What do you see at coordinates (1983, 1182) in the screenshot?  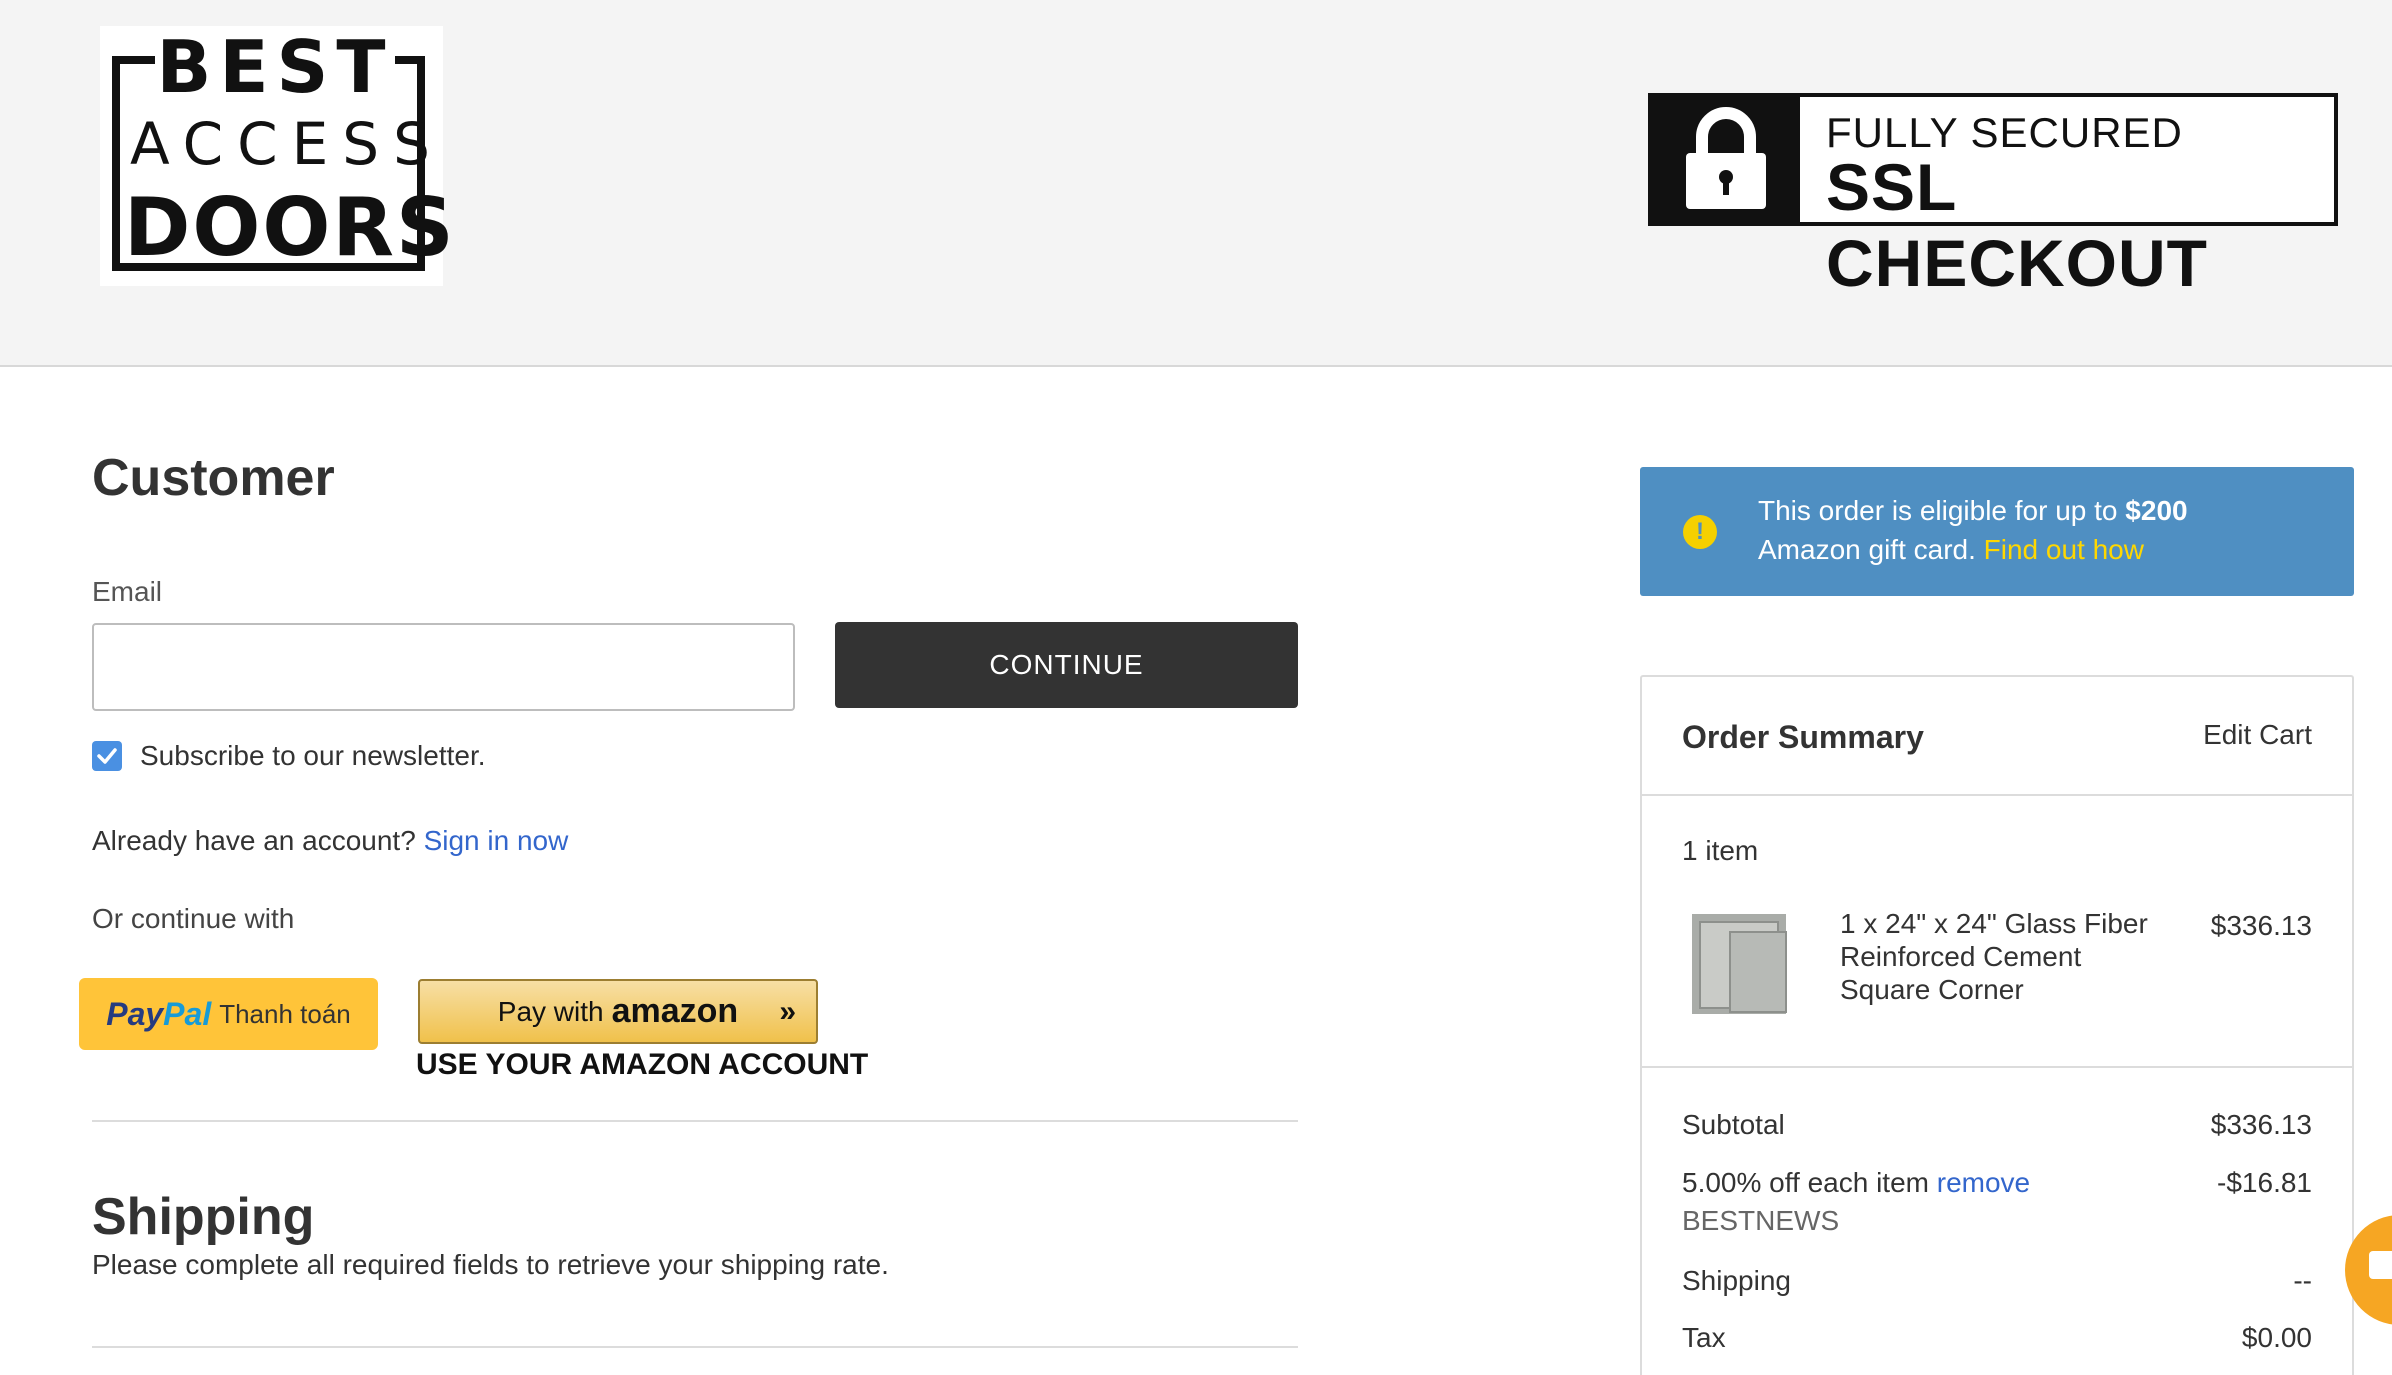 I see `remove-discount-link: remove` at bounding box center [1983, 1182].